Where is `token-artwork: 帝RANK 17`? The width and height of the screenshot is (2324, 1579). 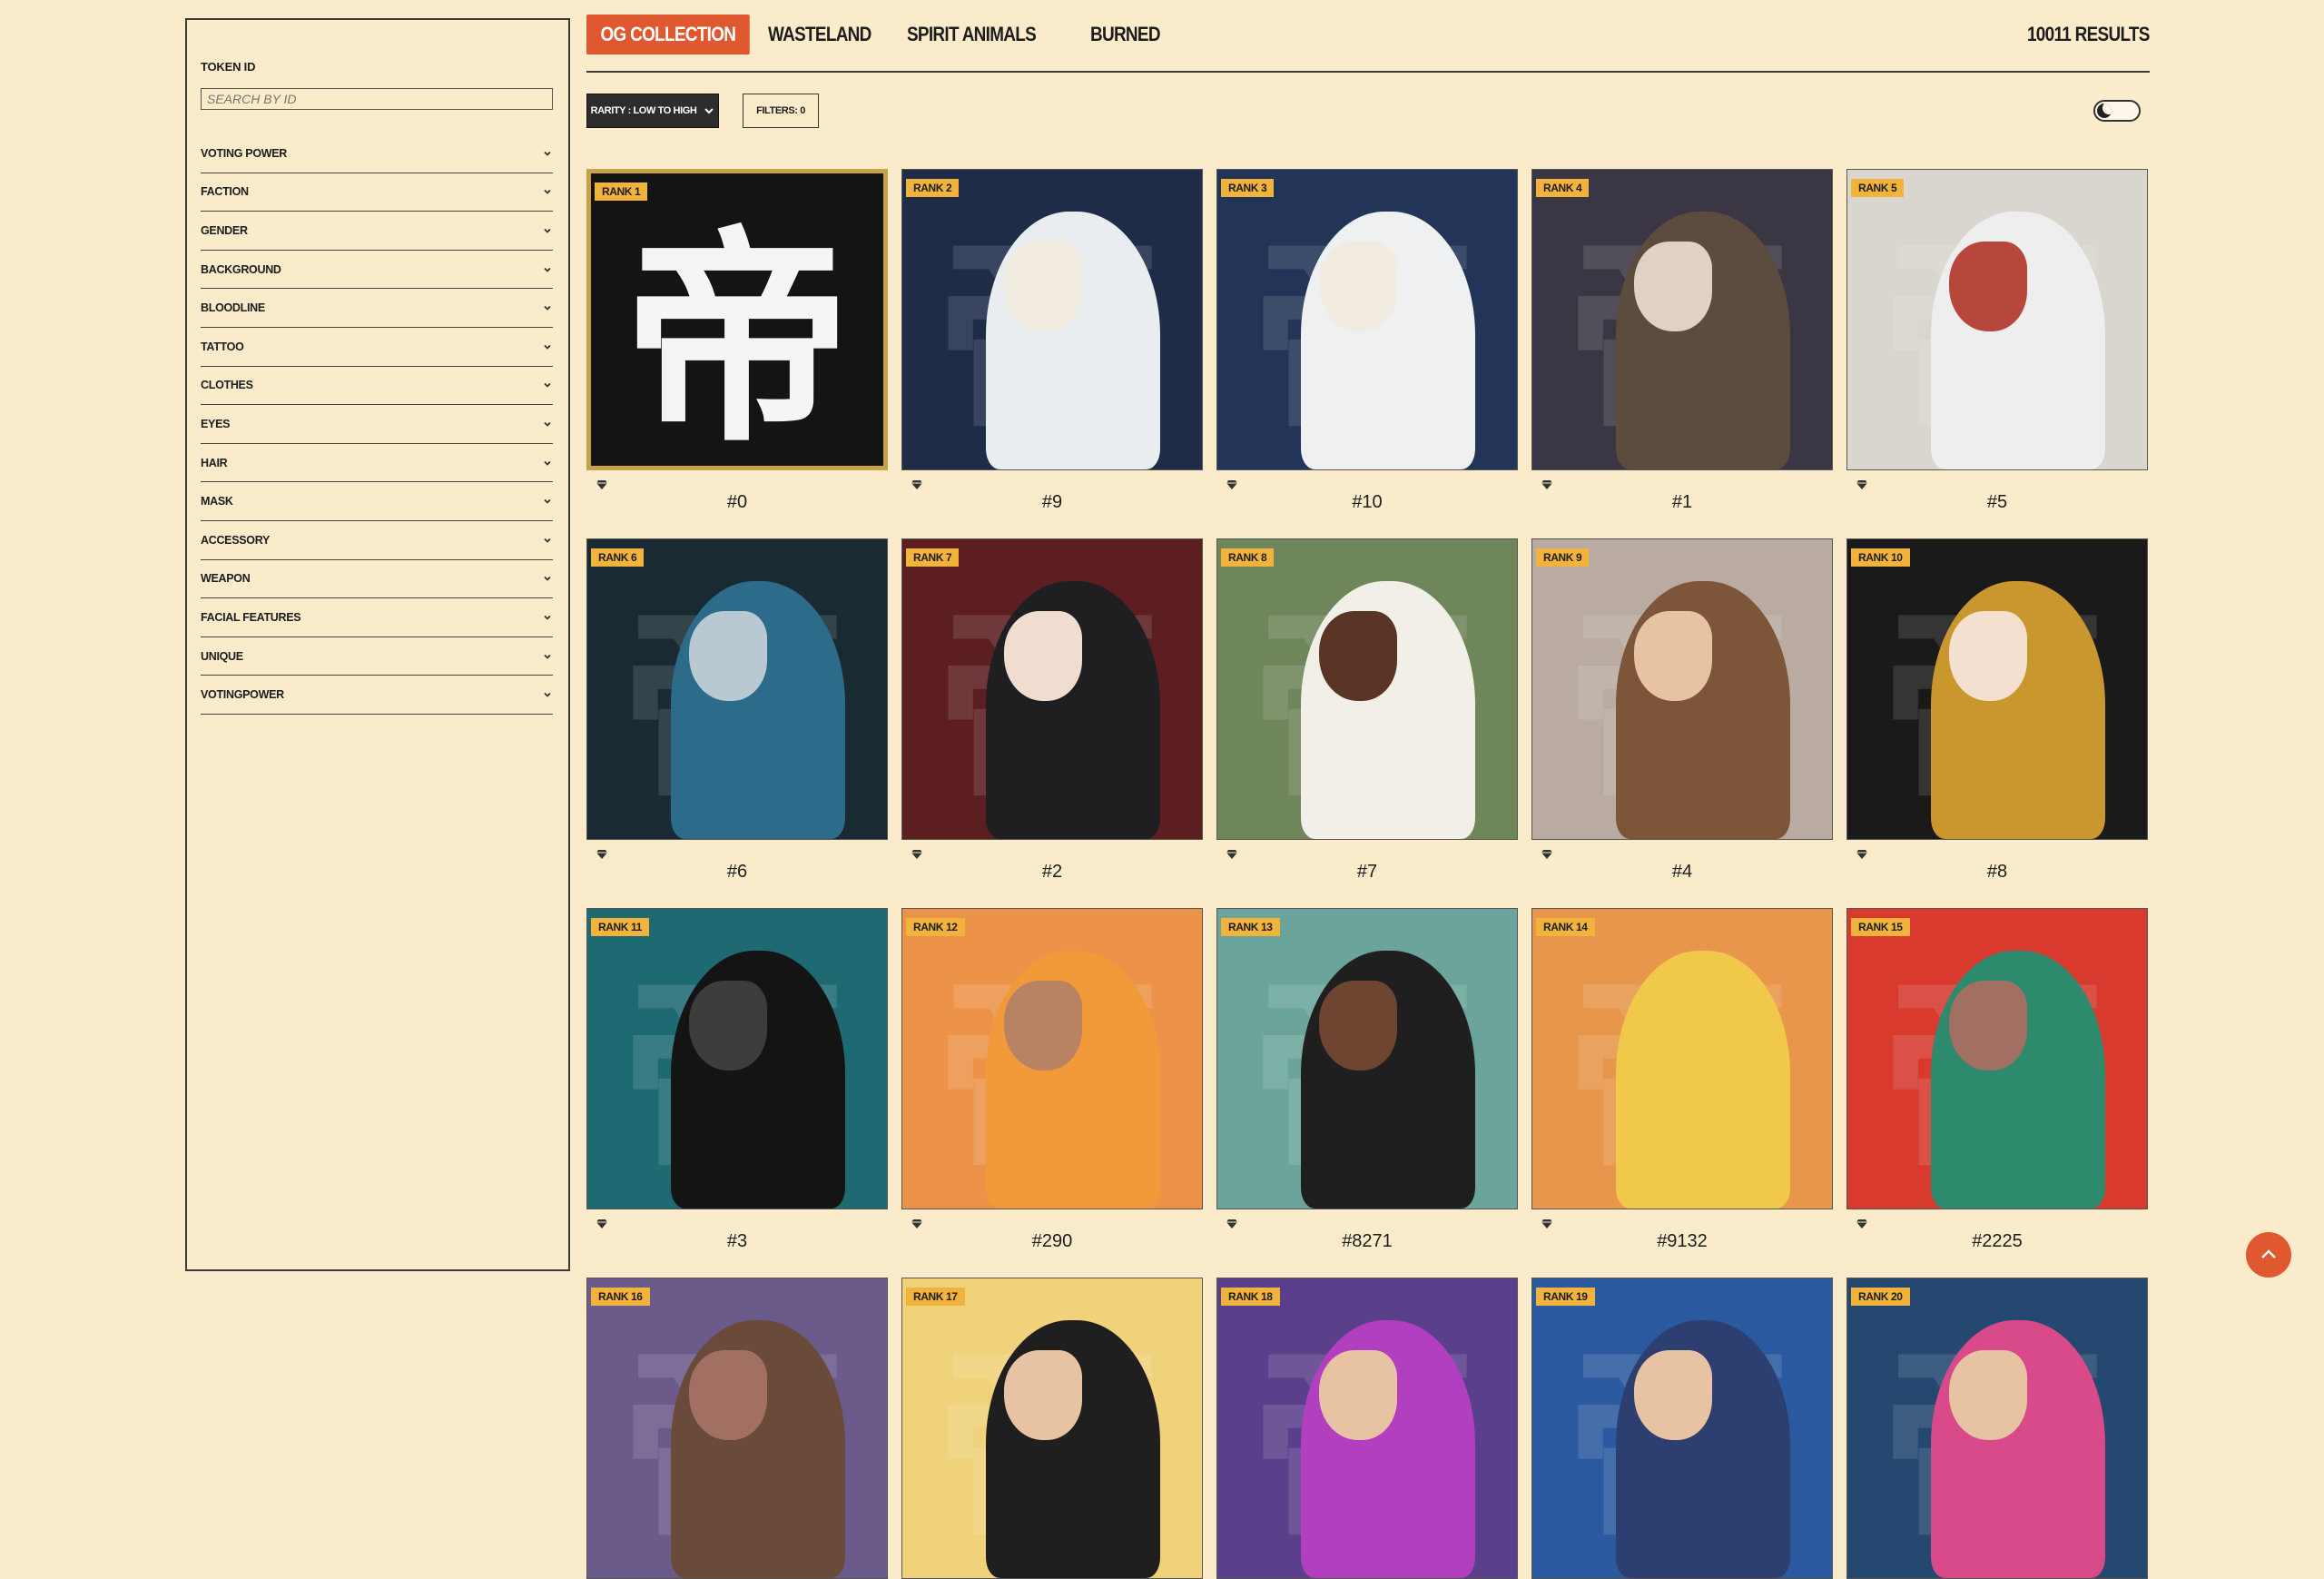
token-artwork: 帝RANK 17 is located at coordinates (1052, 1428).